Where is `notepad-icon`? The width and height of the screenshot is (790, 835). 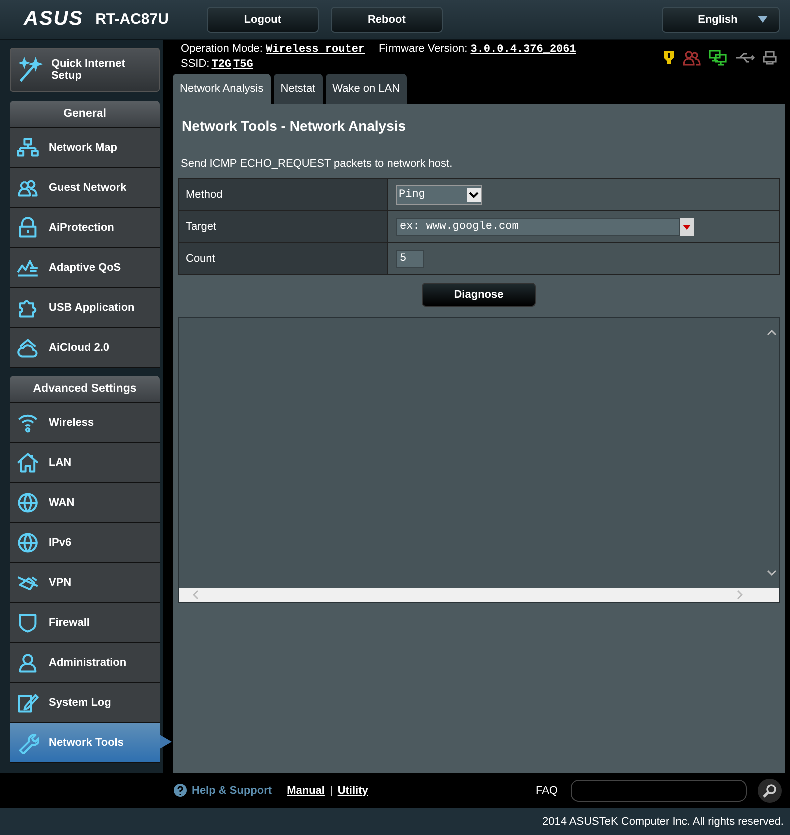
notepad-icon is located at coordinates (28, 703).